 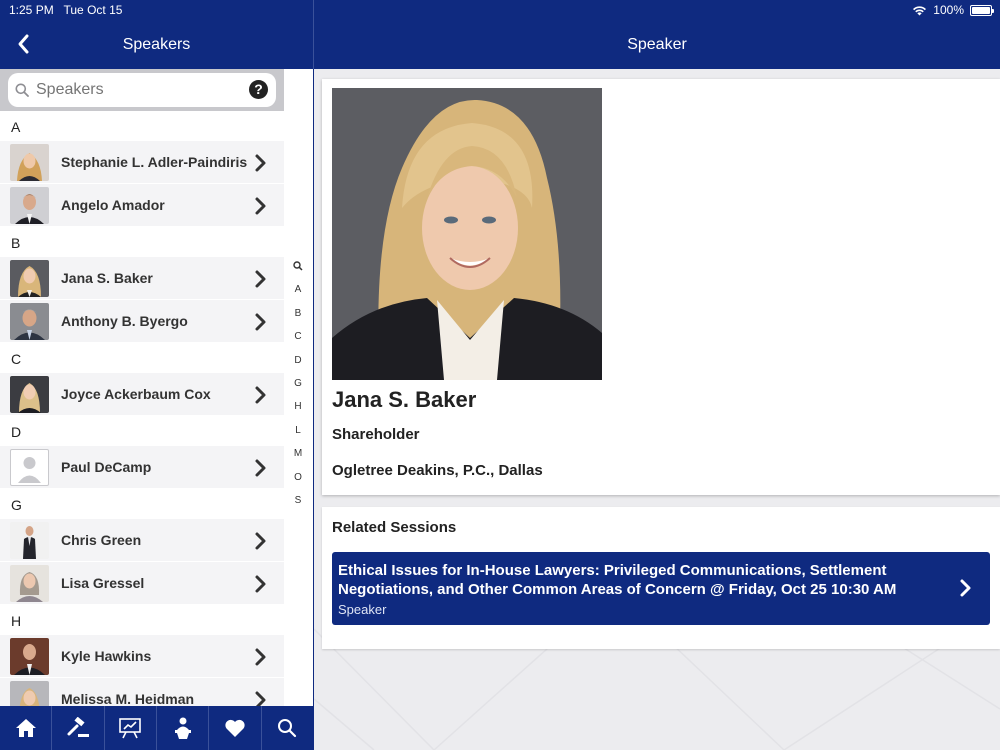 I want to click on section-header: C, so click(x=142, y=358).